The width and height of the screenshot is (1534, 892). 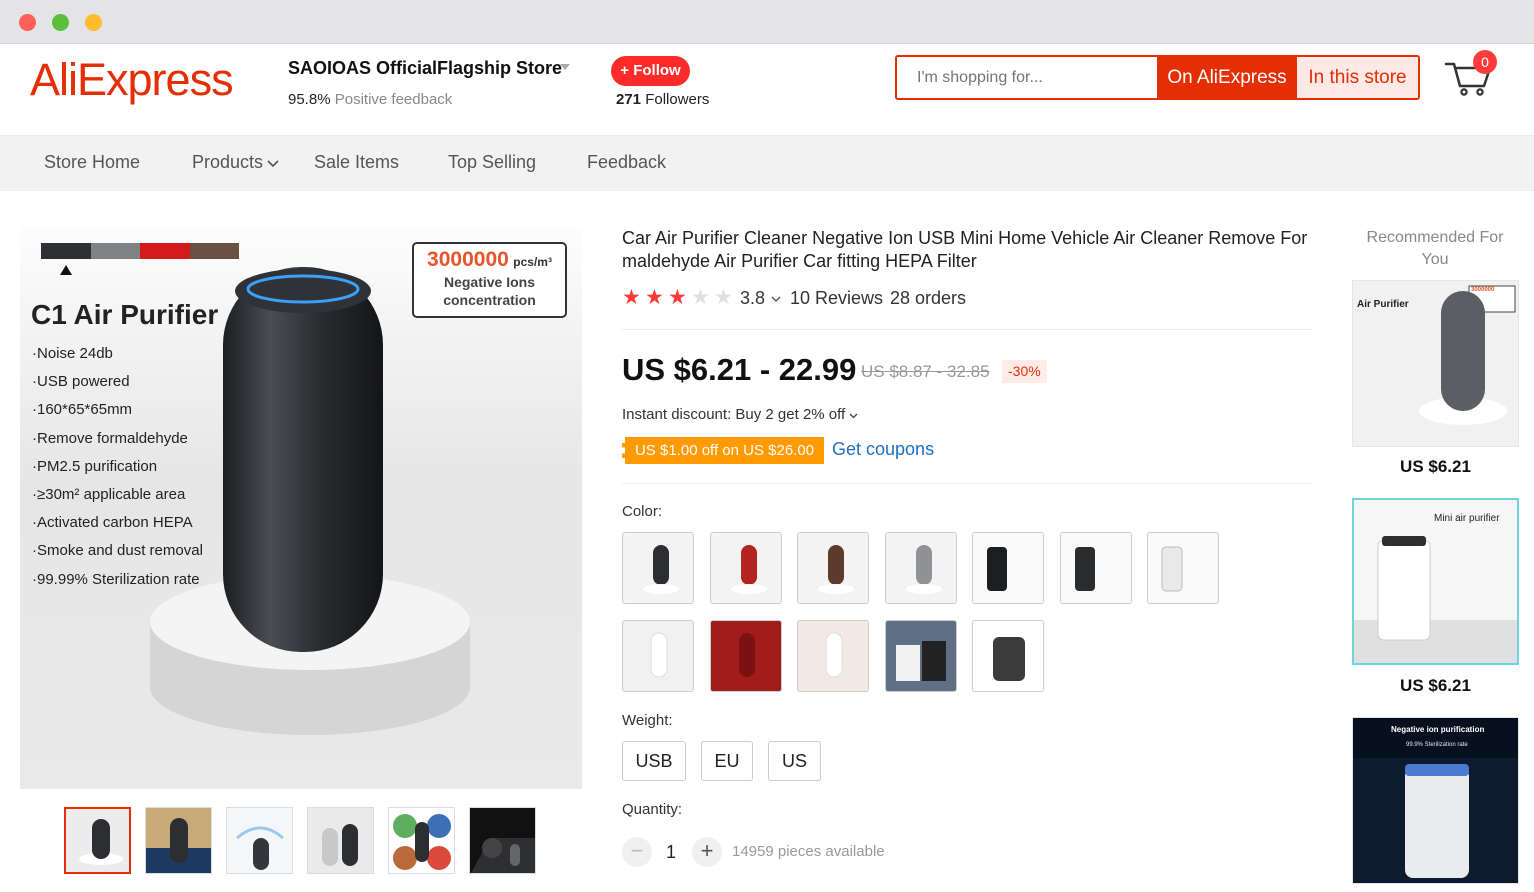 What do you see at coordinates (677, 99) in the screenshot?
I see `followers-label: Followers` at bounding box center [677, 99].